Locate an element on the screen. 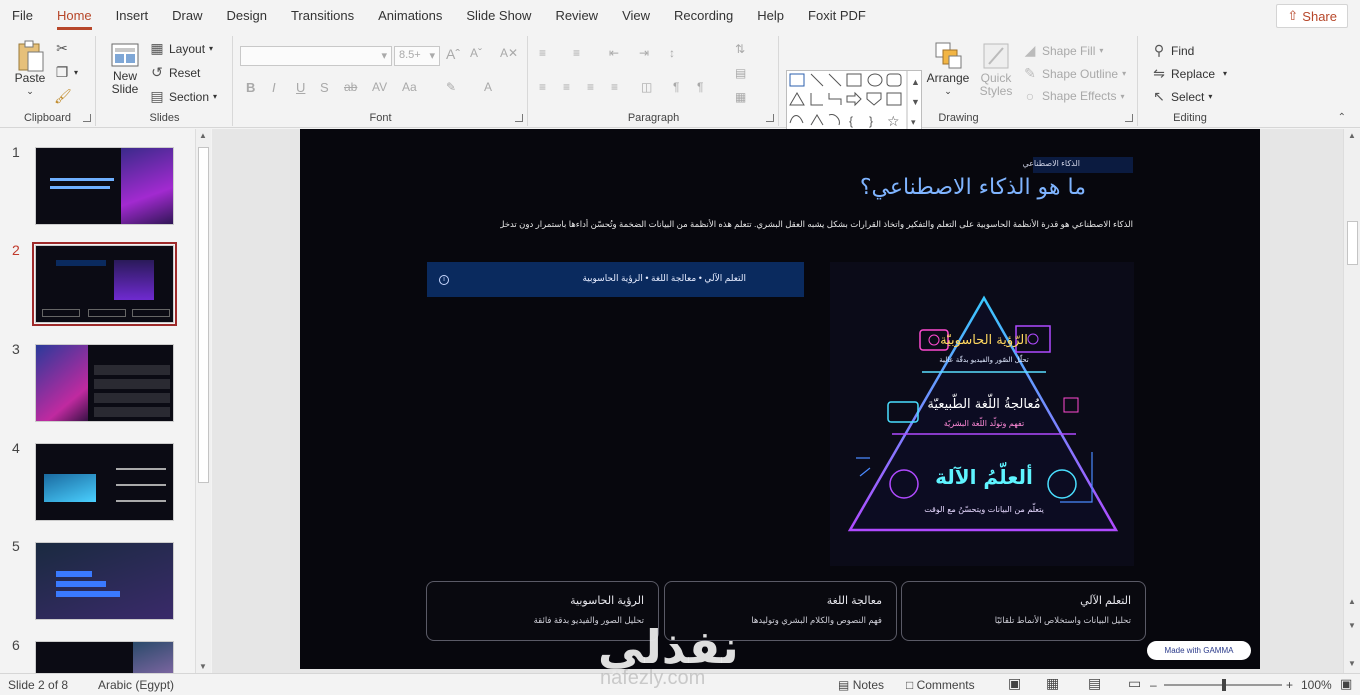 This screenshot has height=695, width=1360. font-name-combo: ▾ is located at coordinates (316, 56).